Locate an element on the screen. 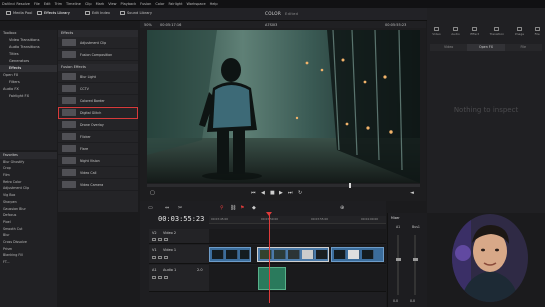  fader-a1 is located at coordinates (398, 259).